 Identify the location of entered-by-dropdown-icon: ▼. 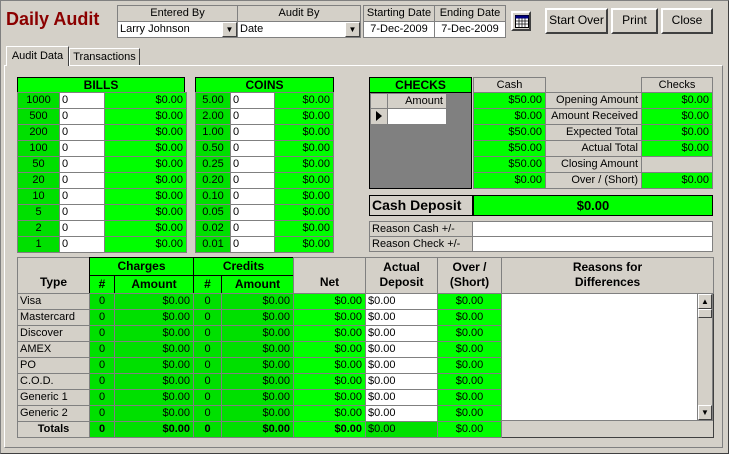
(229, 29).